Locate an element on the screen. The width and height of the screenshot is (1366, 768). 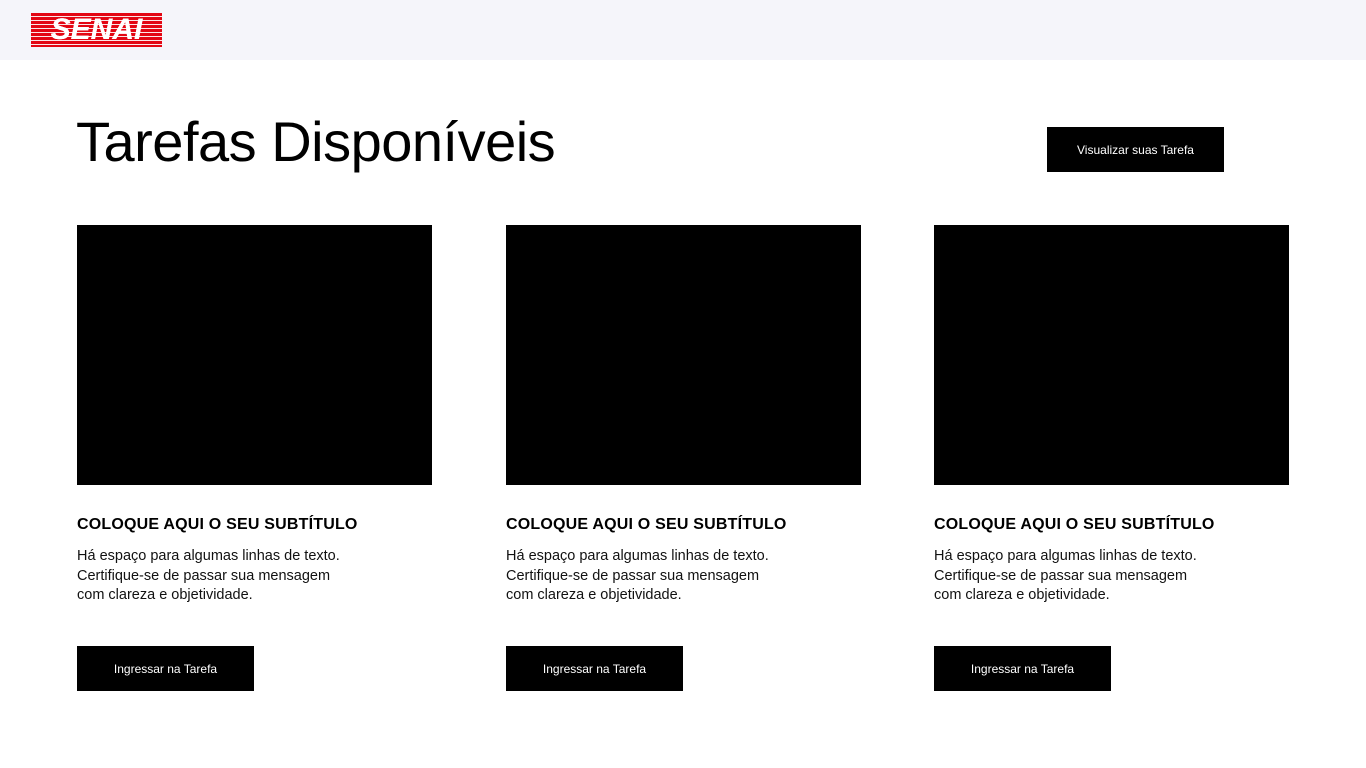
top-bar: SENAI is located at coordinates (683, 30).